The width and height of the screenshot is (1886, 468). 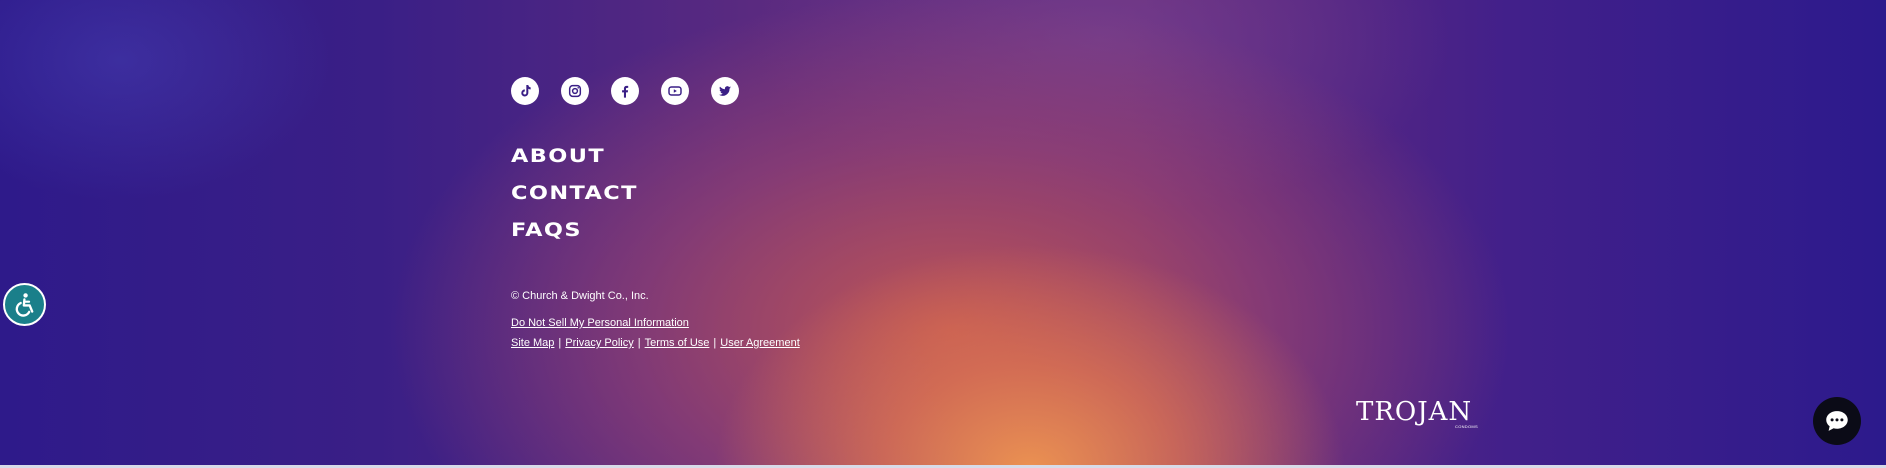 I want to click on chat-bubble-icon, so click(x=1837, y=421).